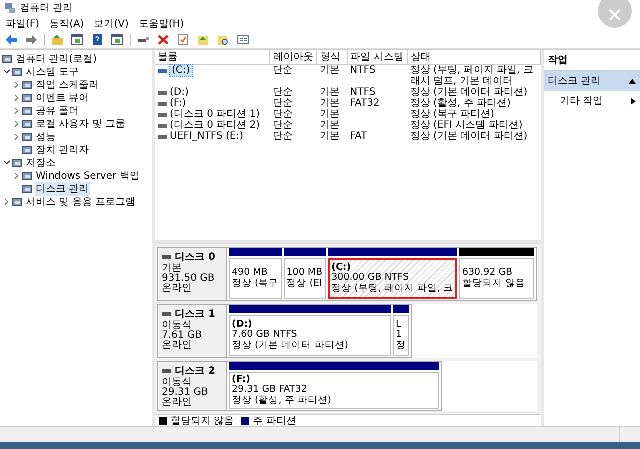 The height and width of the screenshot is (449, 640). What do you see at coordinates (56, 59) in the screenshot?
I see `tree-item: 컴퓨터 관리(로컬)` at bounding box center [56, 59].